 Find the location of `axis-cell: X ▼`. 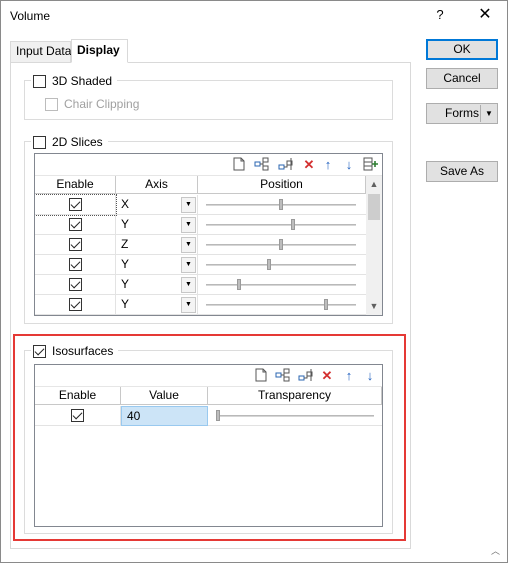

axis-cell: X ▼ is located at coordinates (157, 205).